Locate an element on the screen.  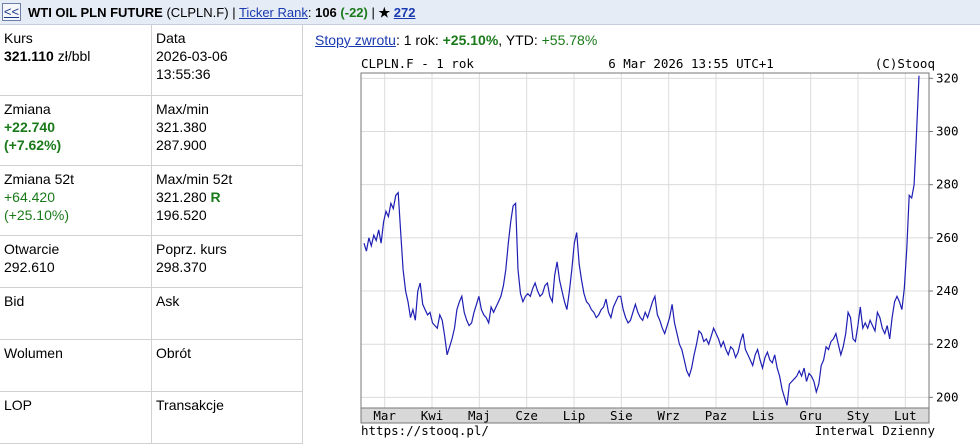
price-value: 321.110 is located at coordinates (29, 56).